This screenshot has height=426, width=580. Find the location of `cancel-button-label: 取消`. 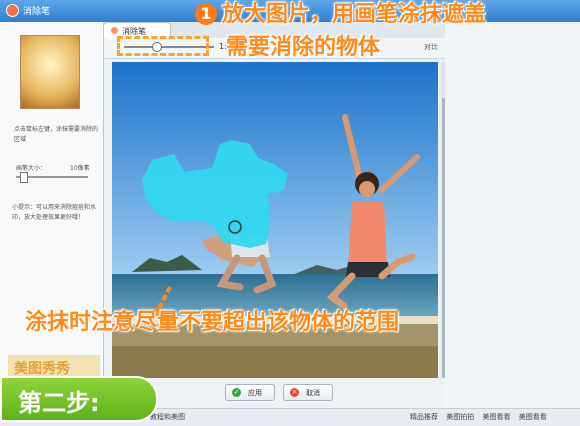

cancel-button-label: 取消 is located at coordinates (313, 393).